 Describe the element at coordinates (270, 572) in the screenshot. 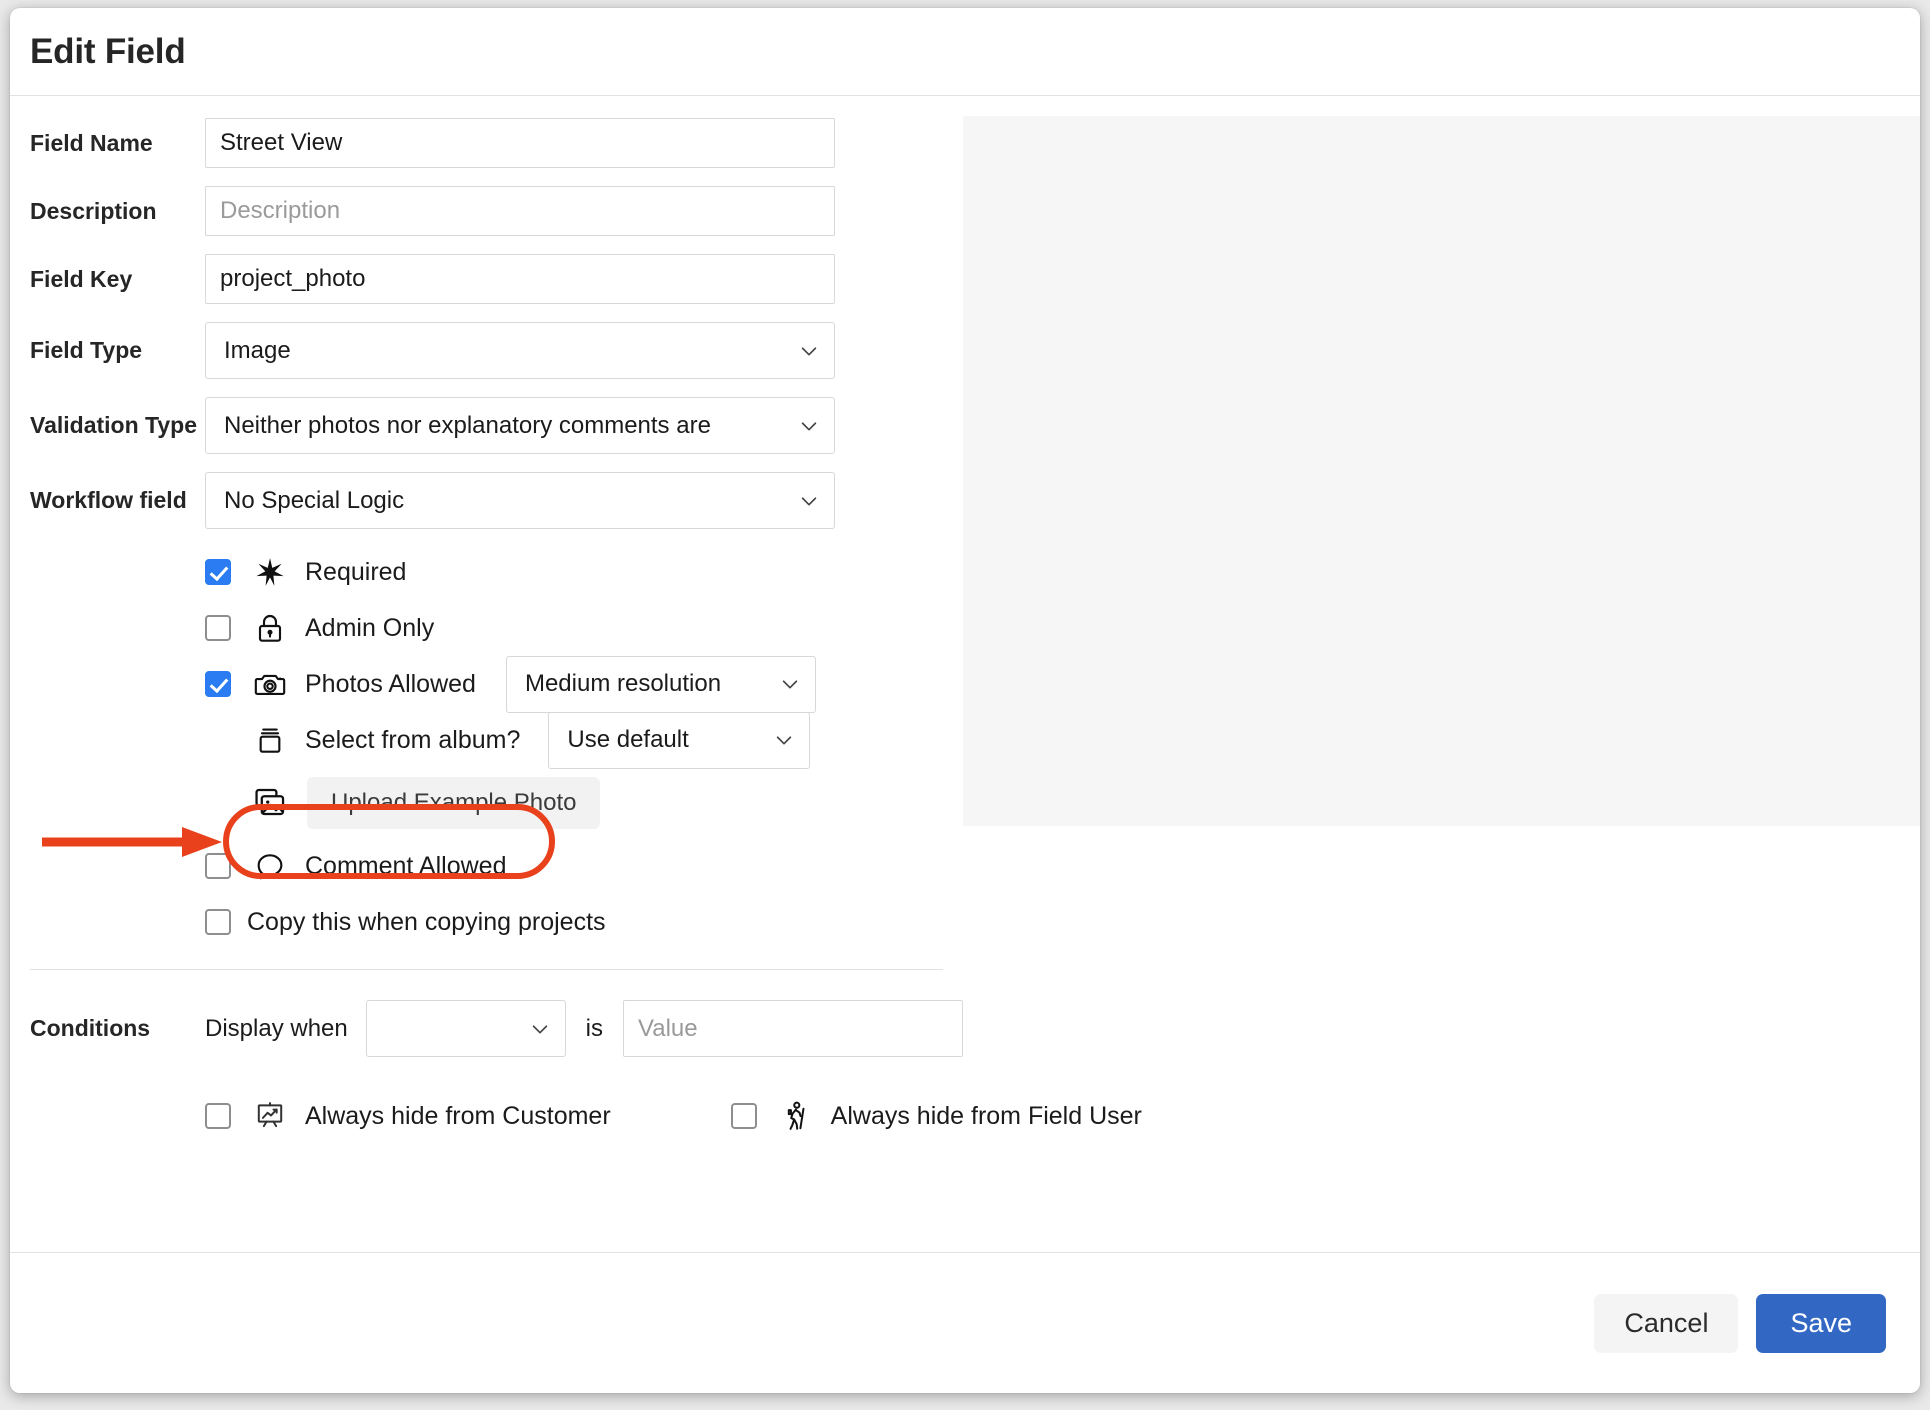

I see `star-icon` at that location.